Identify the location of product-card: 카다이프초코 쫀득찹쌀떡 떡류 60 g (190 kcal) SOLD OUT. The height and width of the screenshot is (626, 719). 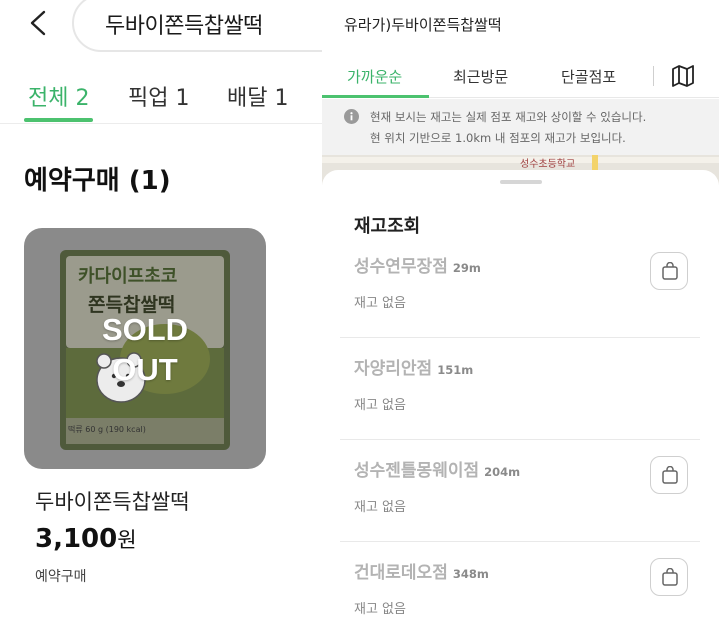
(145, 348).